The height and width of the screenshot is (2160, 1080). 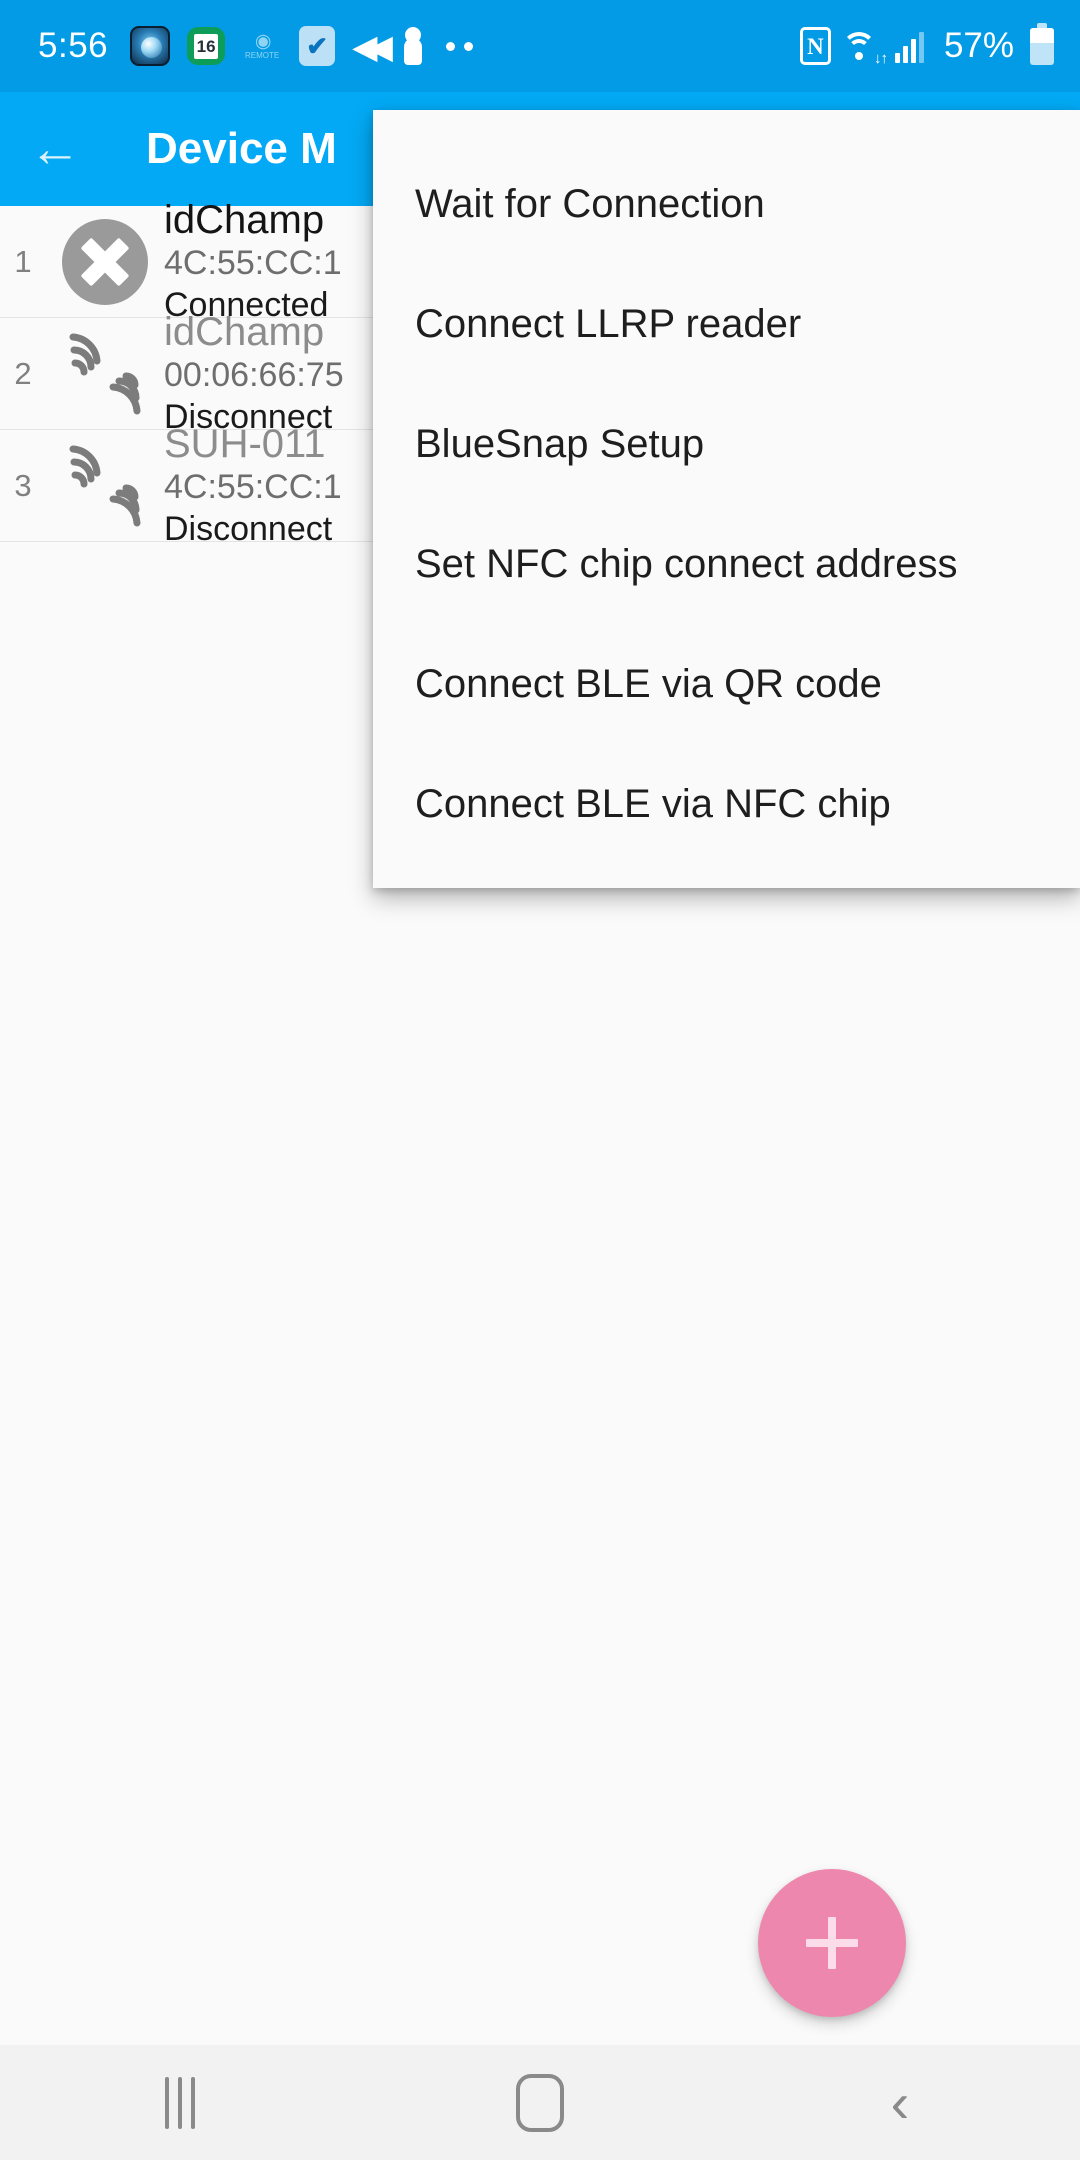 What do you see at coordinates (248, 528) in the screenshot?
I see `status-badge: Disconnect` at bounding box center [248, 528].